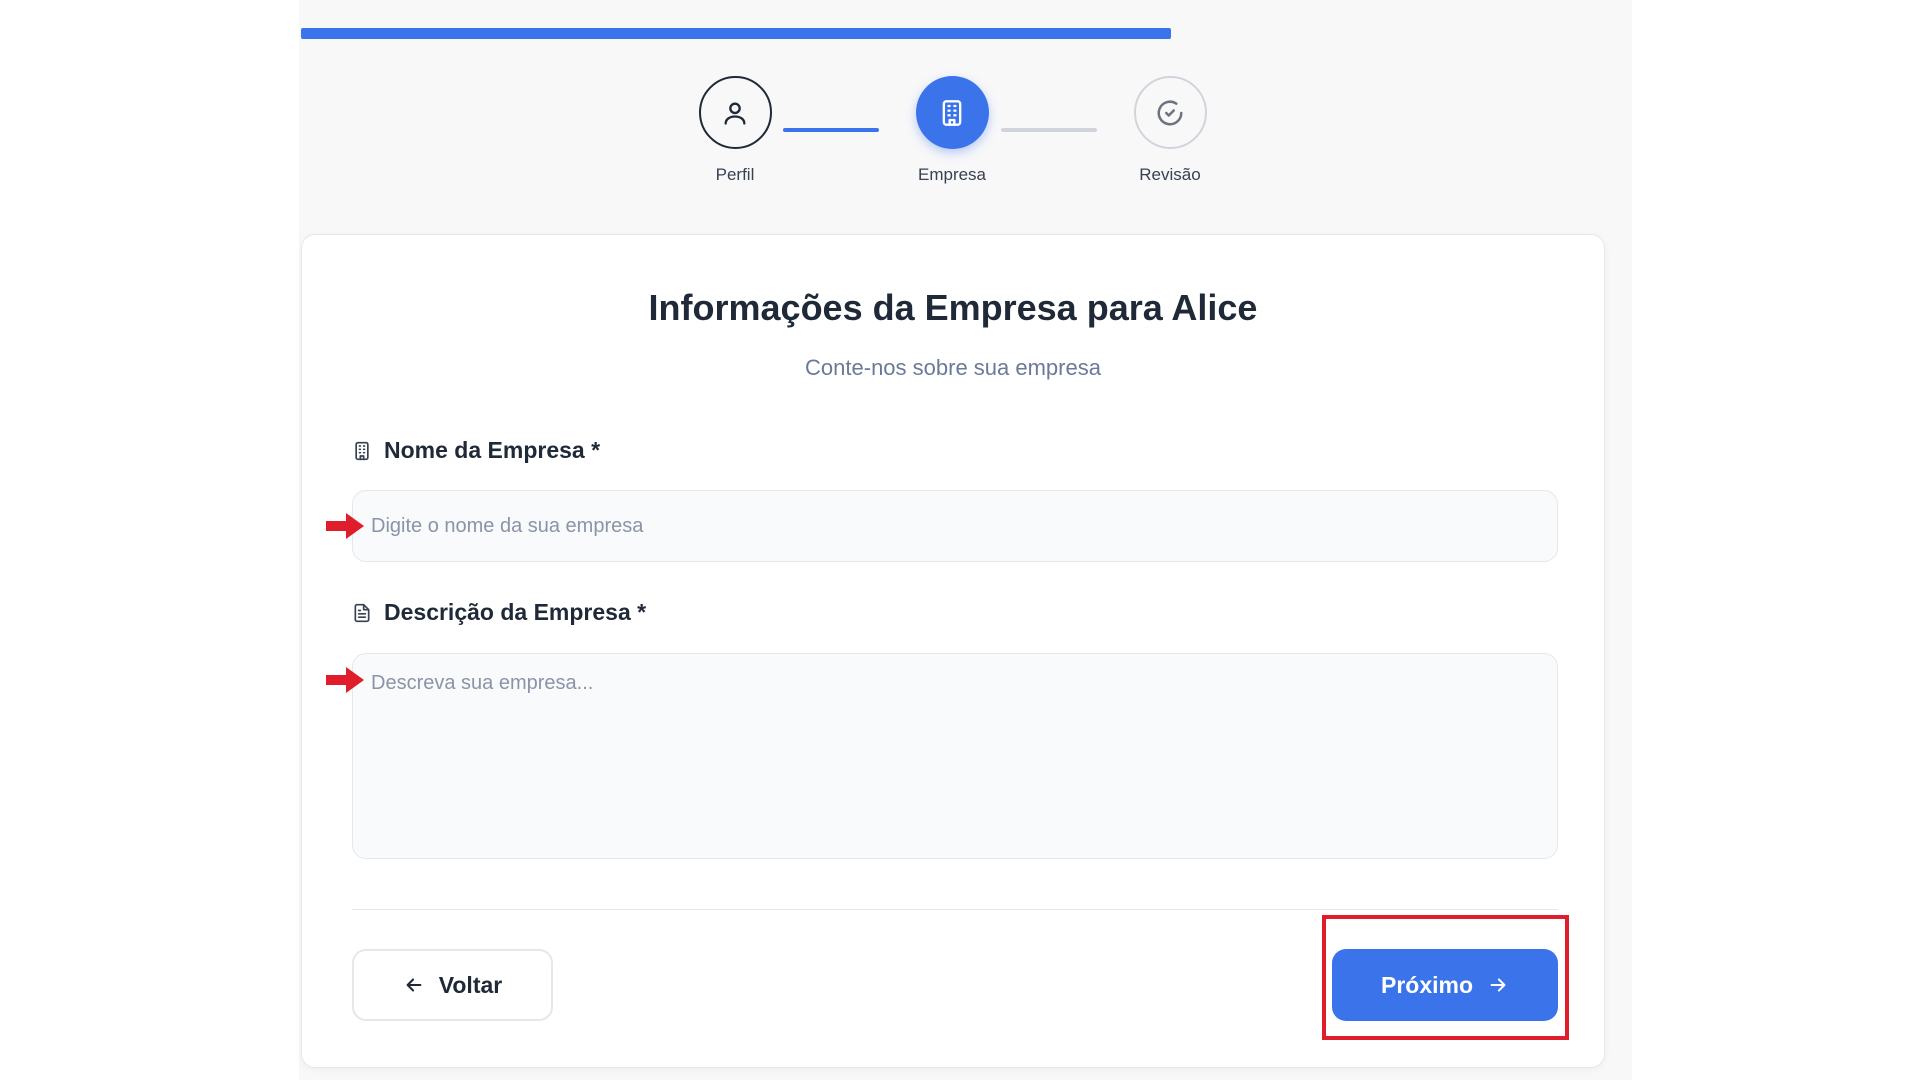 The height and width of the screenshot is (1080, 1920). What do you see at coordinates (952, 174) in the screenshot?
I see `step-empresa-label: Empresa` at bounding box center [952, 174].